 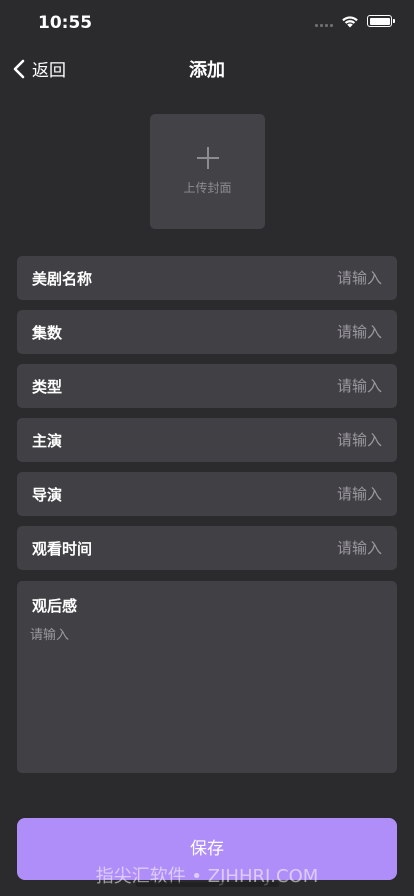 I want to click on cast-input, so click(x=307, y=440).